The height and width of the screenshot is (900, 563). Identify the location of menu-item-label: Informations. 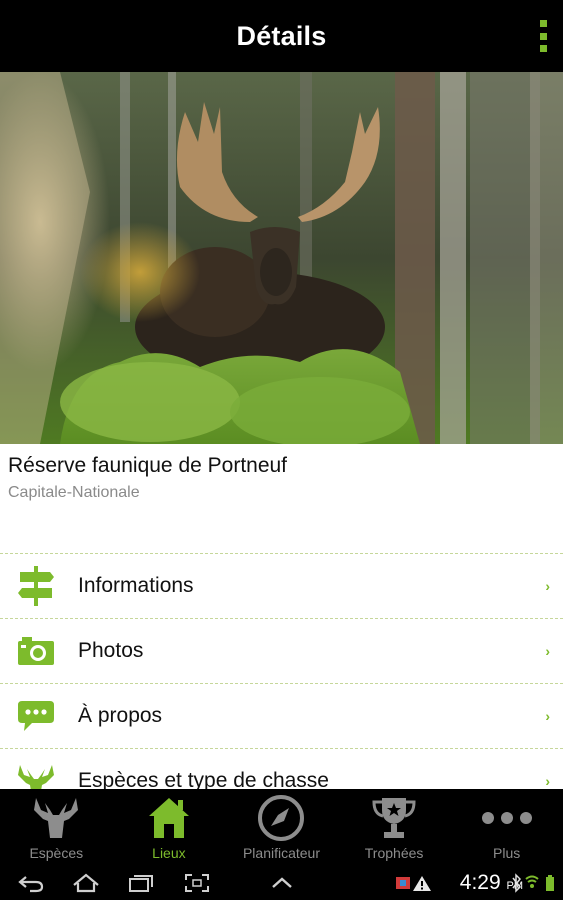
(136, 585).